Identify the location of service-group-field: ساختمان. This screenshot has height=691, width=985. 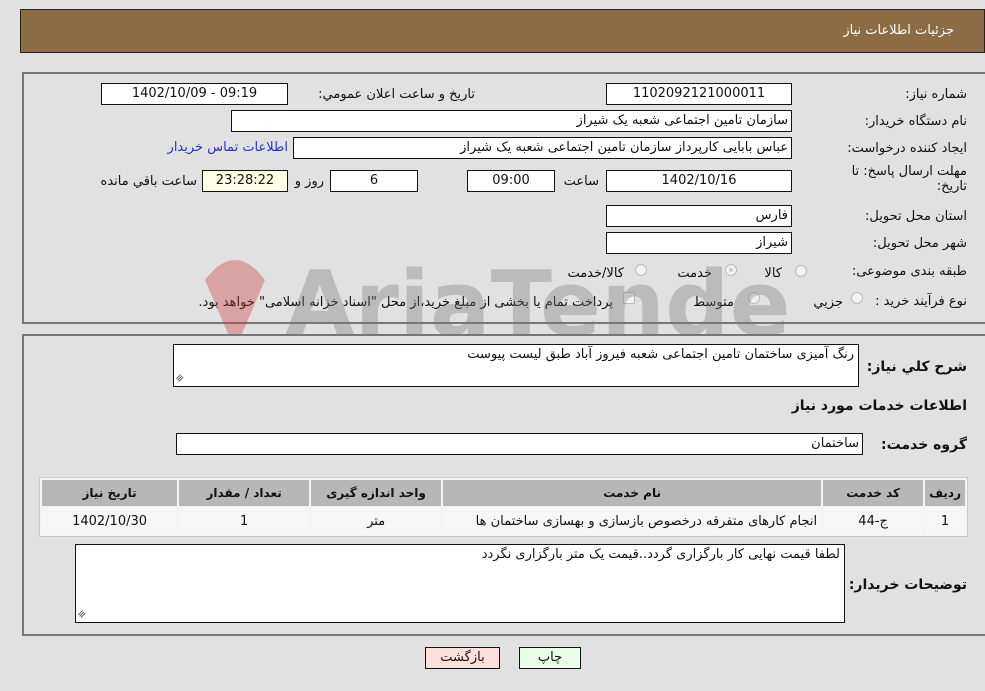
(519, 444).